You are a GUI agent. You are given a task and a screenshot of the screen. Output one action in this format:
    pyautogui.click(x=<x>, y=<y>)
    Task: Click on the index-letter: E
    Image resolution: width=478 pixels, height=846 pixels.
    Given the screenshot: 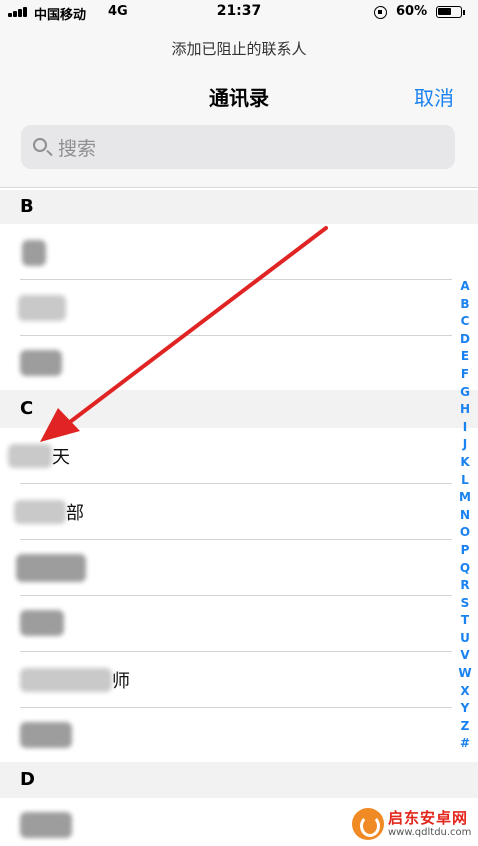 What is the action you would take?
    pyautogui.click(x=465, y=357)
    